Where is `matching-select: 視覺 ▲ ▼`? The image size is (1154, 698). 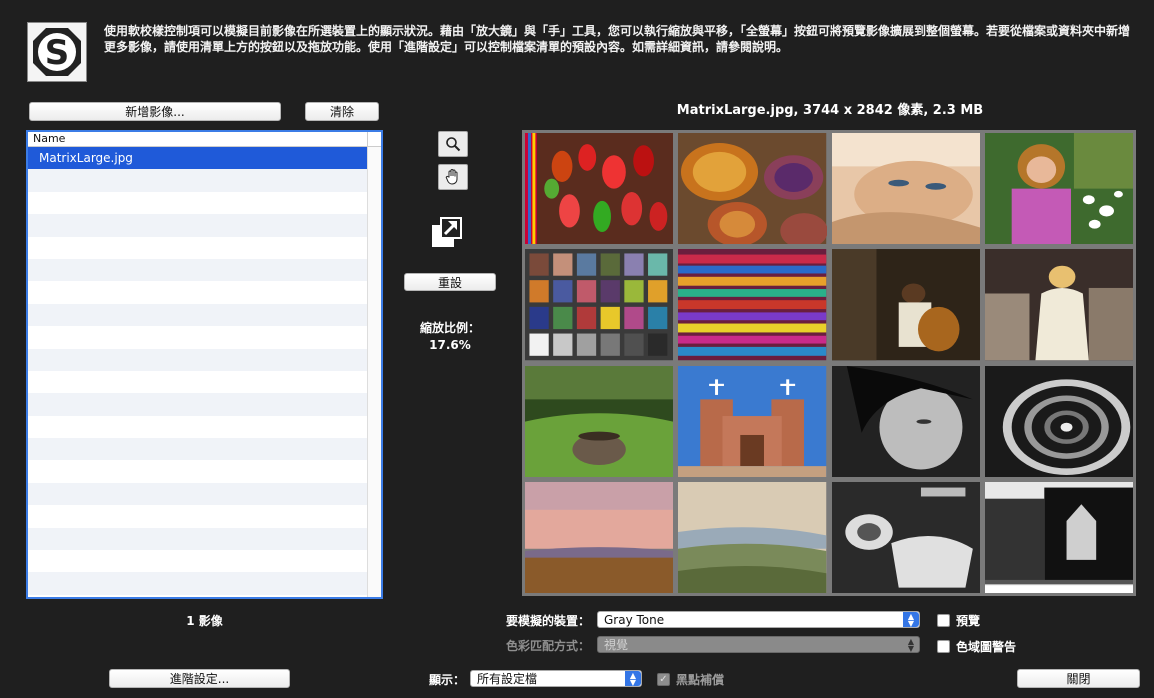 matching-select: 視覺 ▲ ▼ is located at coordinates (758, 644).